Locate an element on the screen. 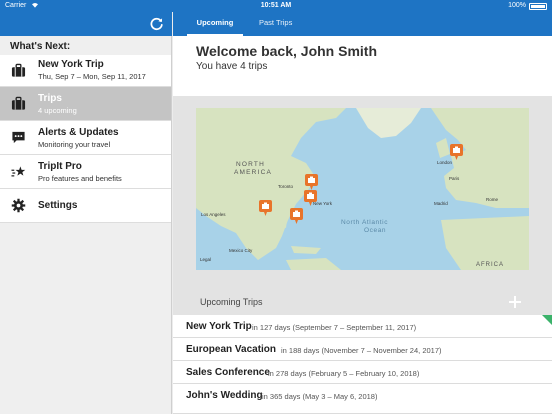  sidebar-item-settings: Settings is located at coordinates (85, 206).